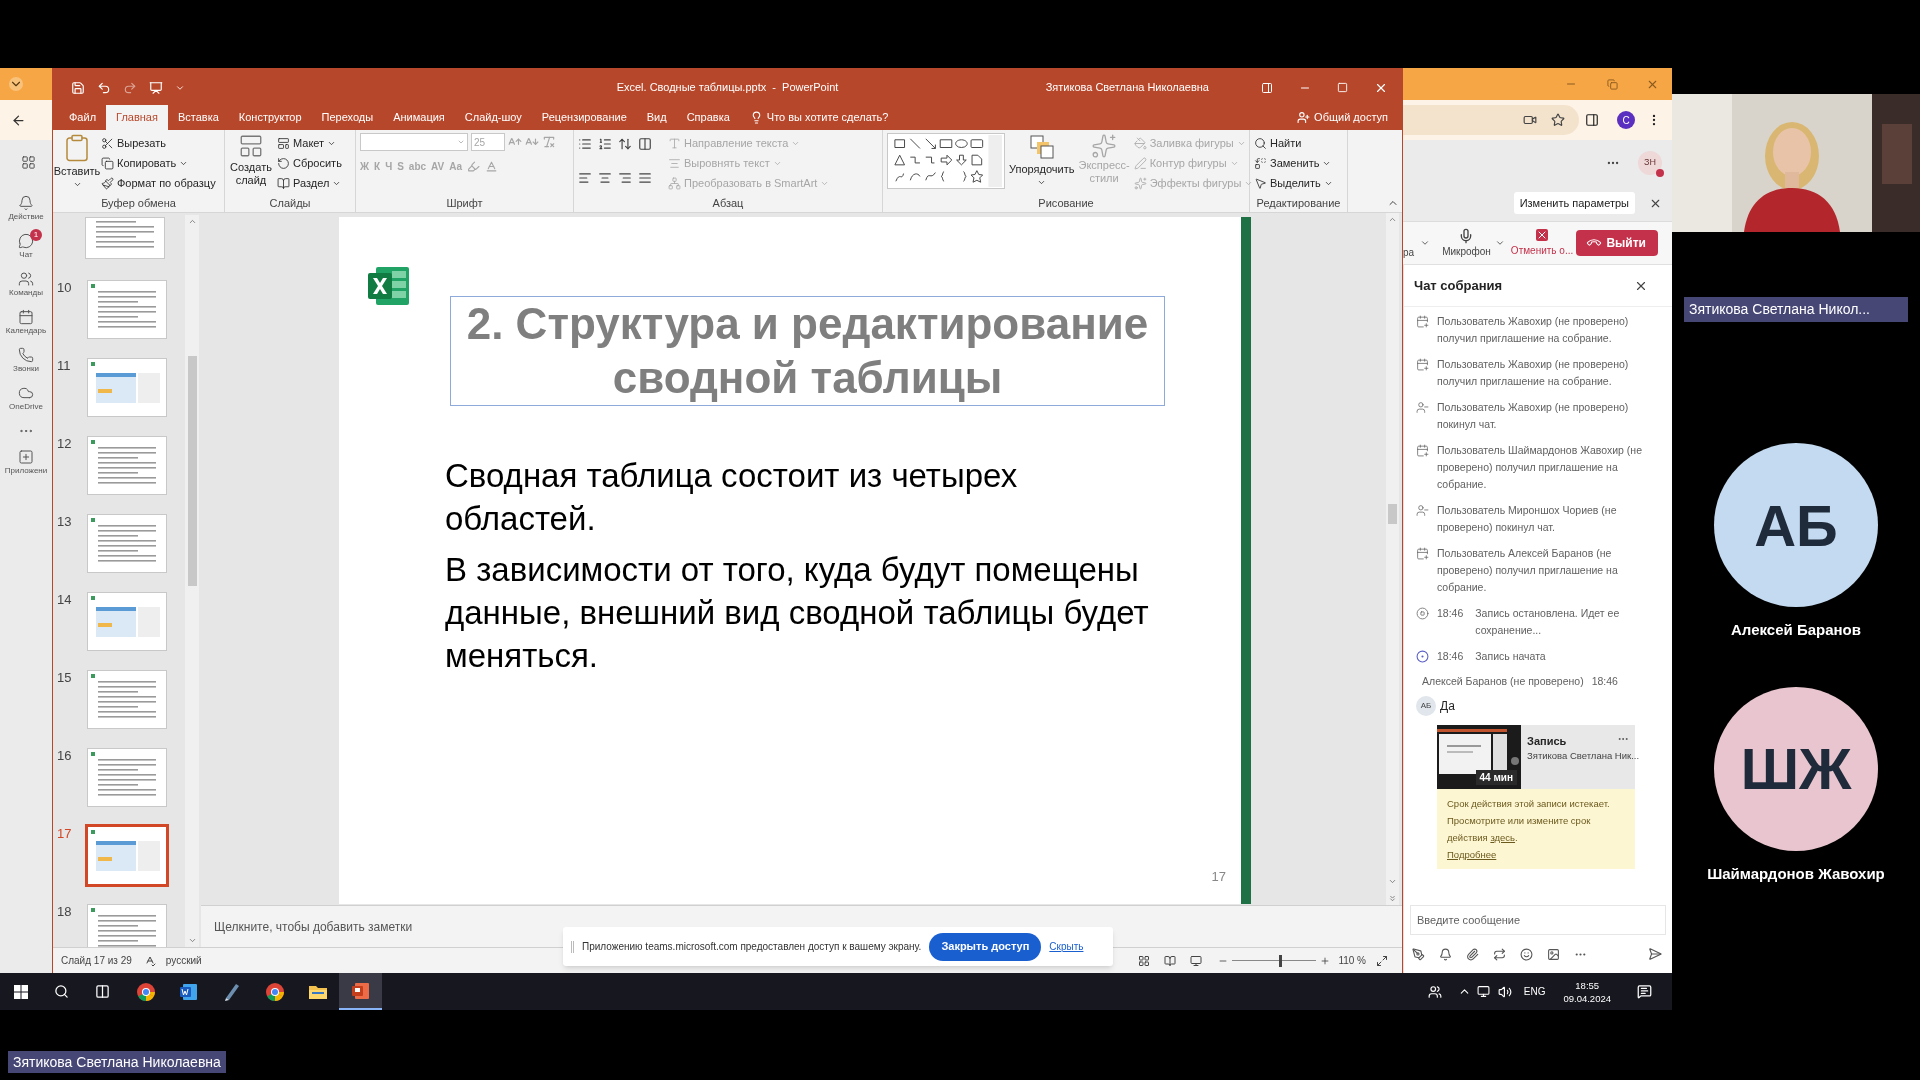 The height and width of the screenshot is (1080, 1920). Describe the element at coordinates (1409, 252) in the screenshot. I see `camera-label: ра` at that location.